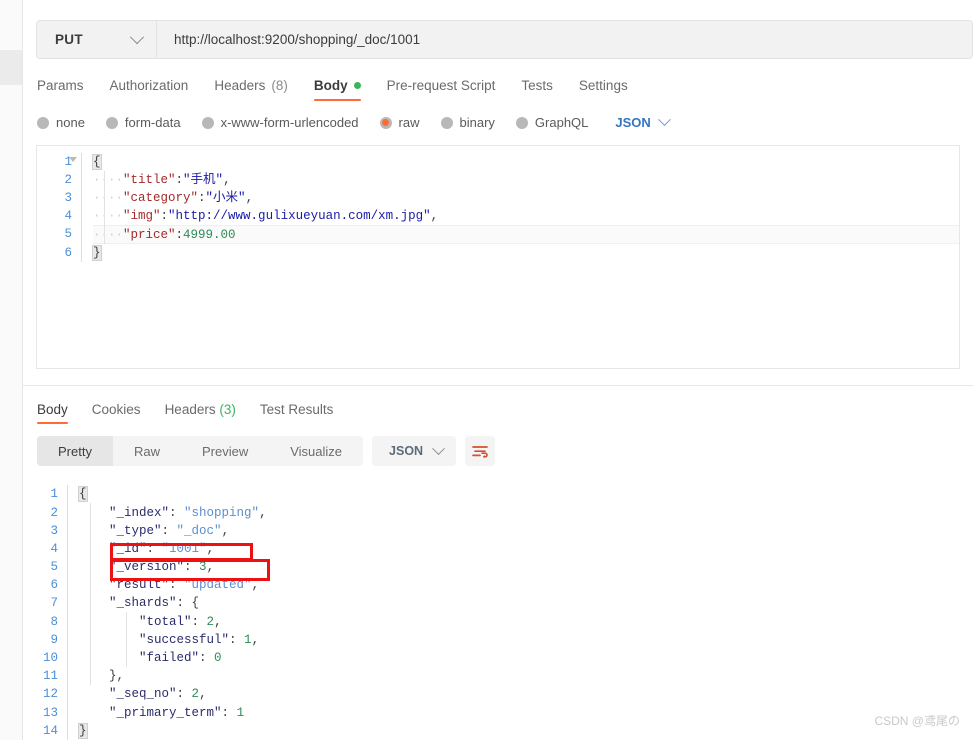 This screenshot has width=973, height=740. Describe the element at coordinates (60, 89) in the screenshot. I see `request-tab-params: Params` at that location.